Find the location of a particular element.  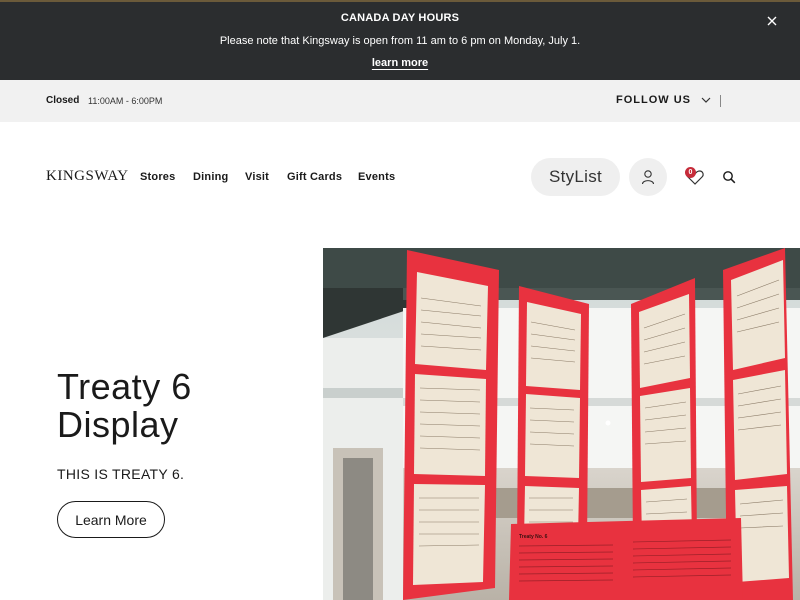

user-icon is located at coordinates (648, 177).